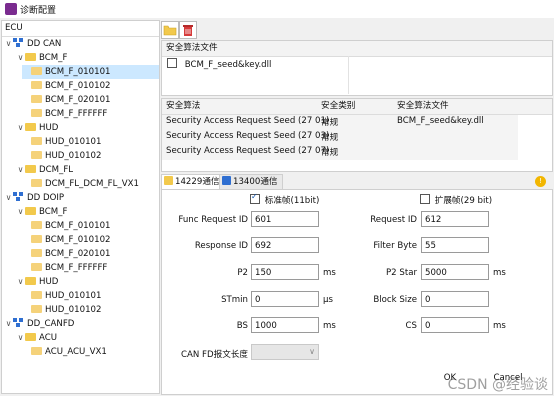 The width and height of the screenshot is (554, 396). Describe the element at coordinates (285, 299) in the screenshot. I see `stmin-field: 0` at that location.